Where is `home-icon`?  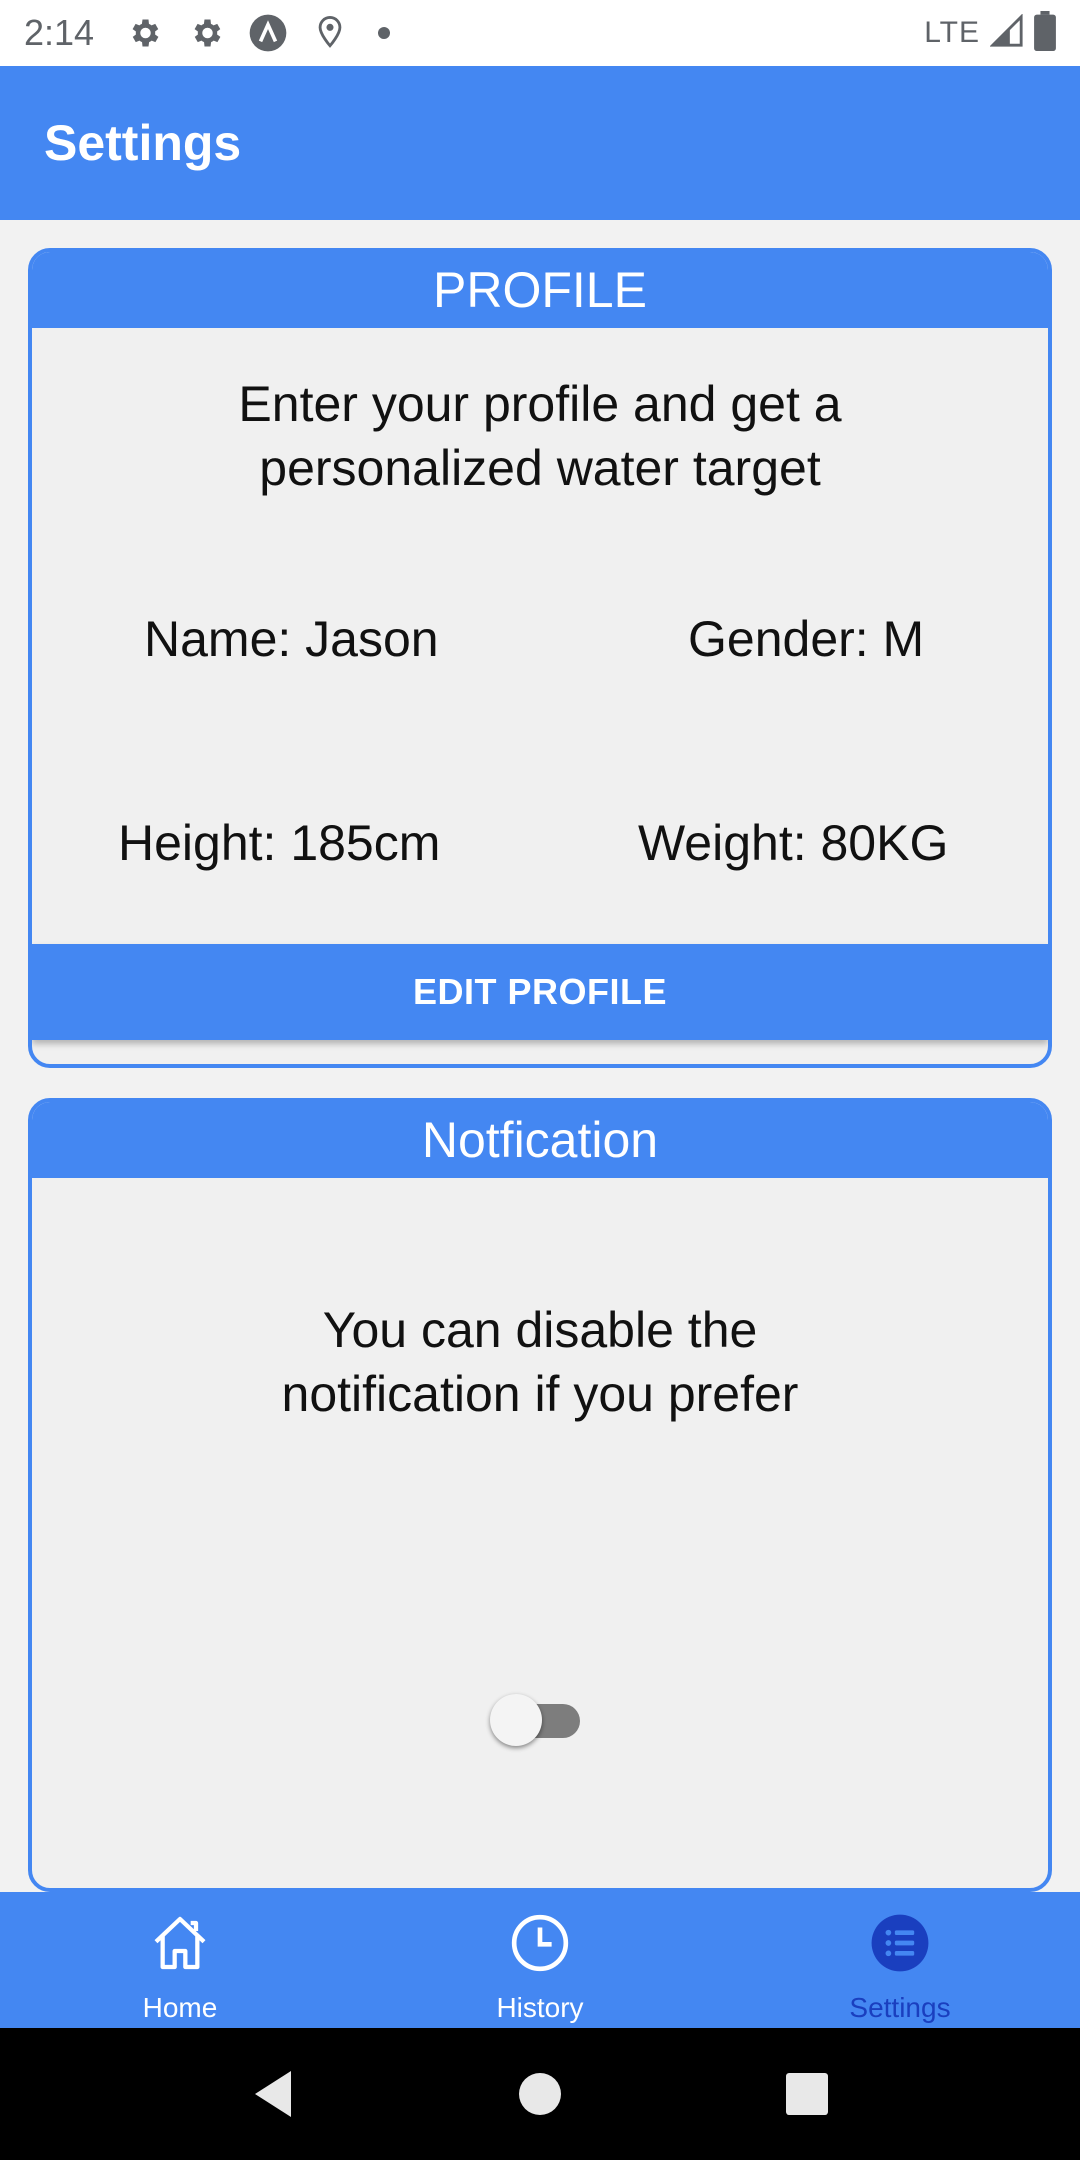
home-icon is located at coordinates (180, 1943).